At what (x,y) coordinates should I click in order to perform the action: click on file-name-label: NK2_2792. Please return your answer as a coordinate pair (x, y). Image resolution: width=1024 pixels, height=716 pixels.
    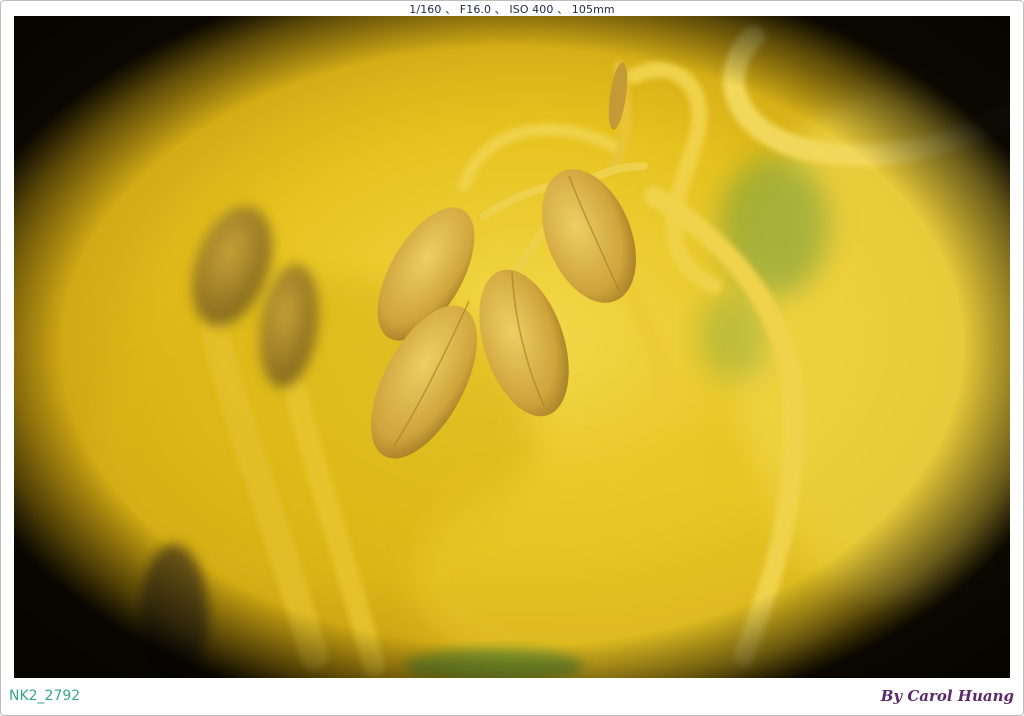
    Looking at the image, I should click on (45, 696).